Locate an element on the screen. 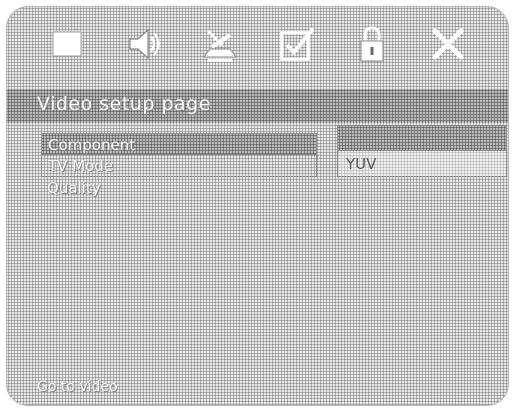 The image size is (513, 410). password-setup-icon is located at coordinates (372, 44).